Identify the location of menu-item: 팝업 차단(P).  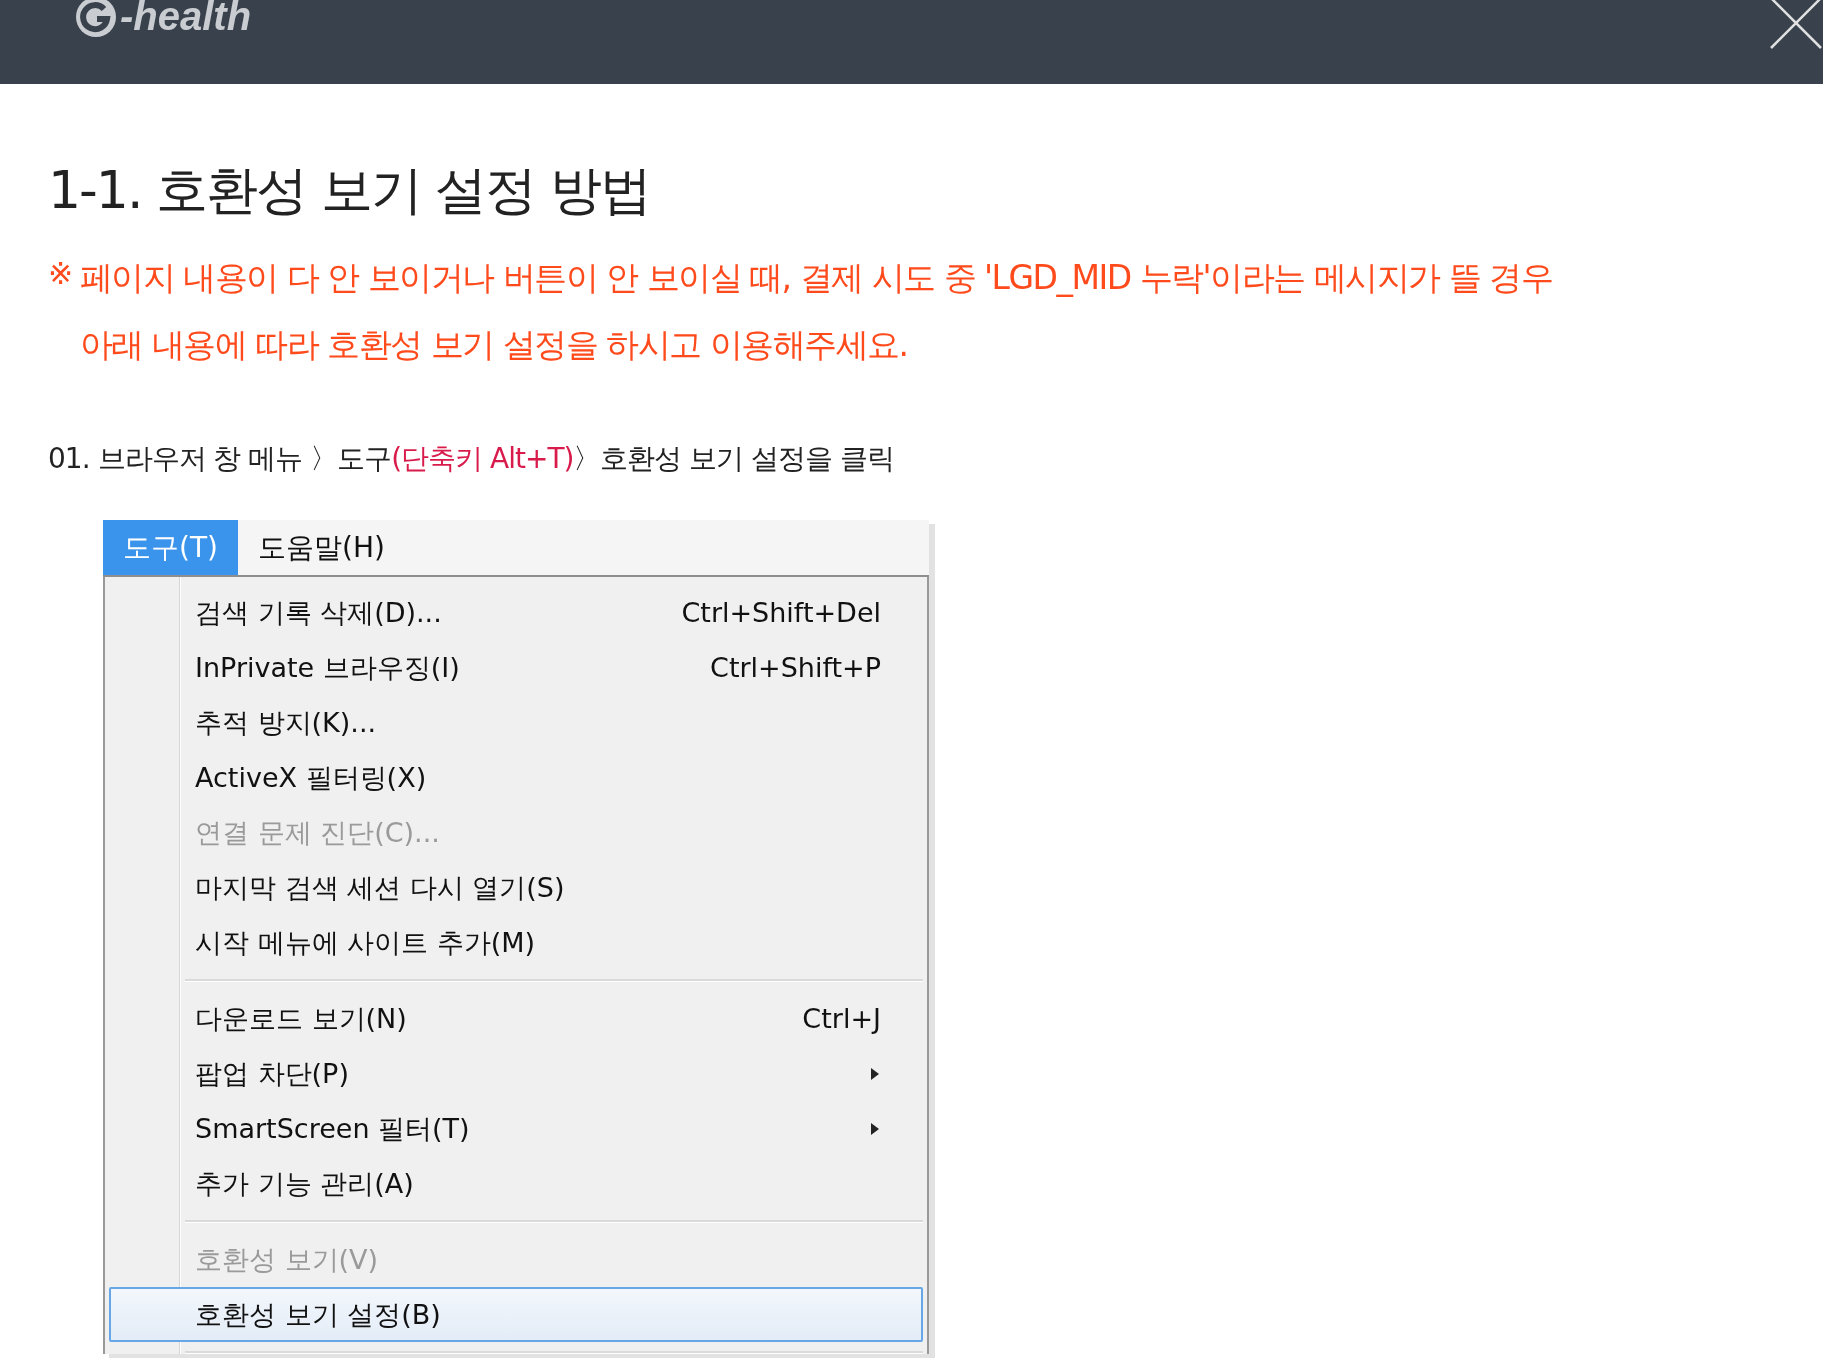
(516, 1073).